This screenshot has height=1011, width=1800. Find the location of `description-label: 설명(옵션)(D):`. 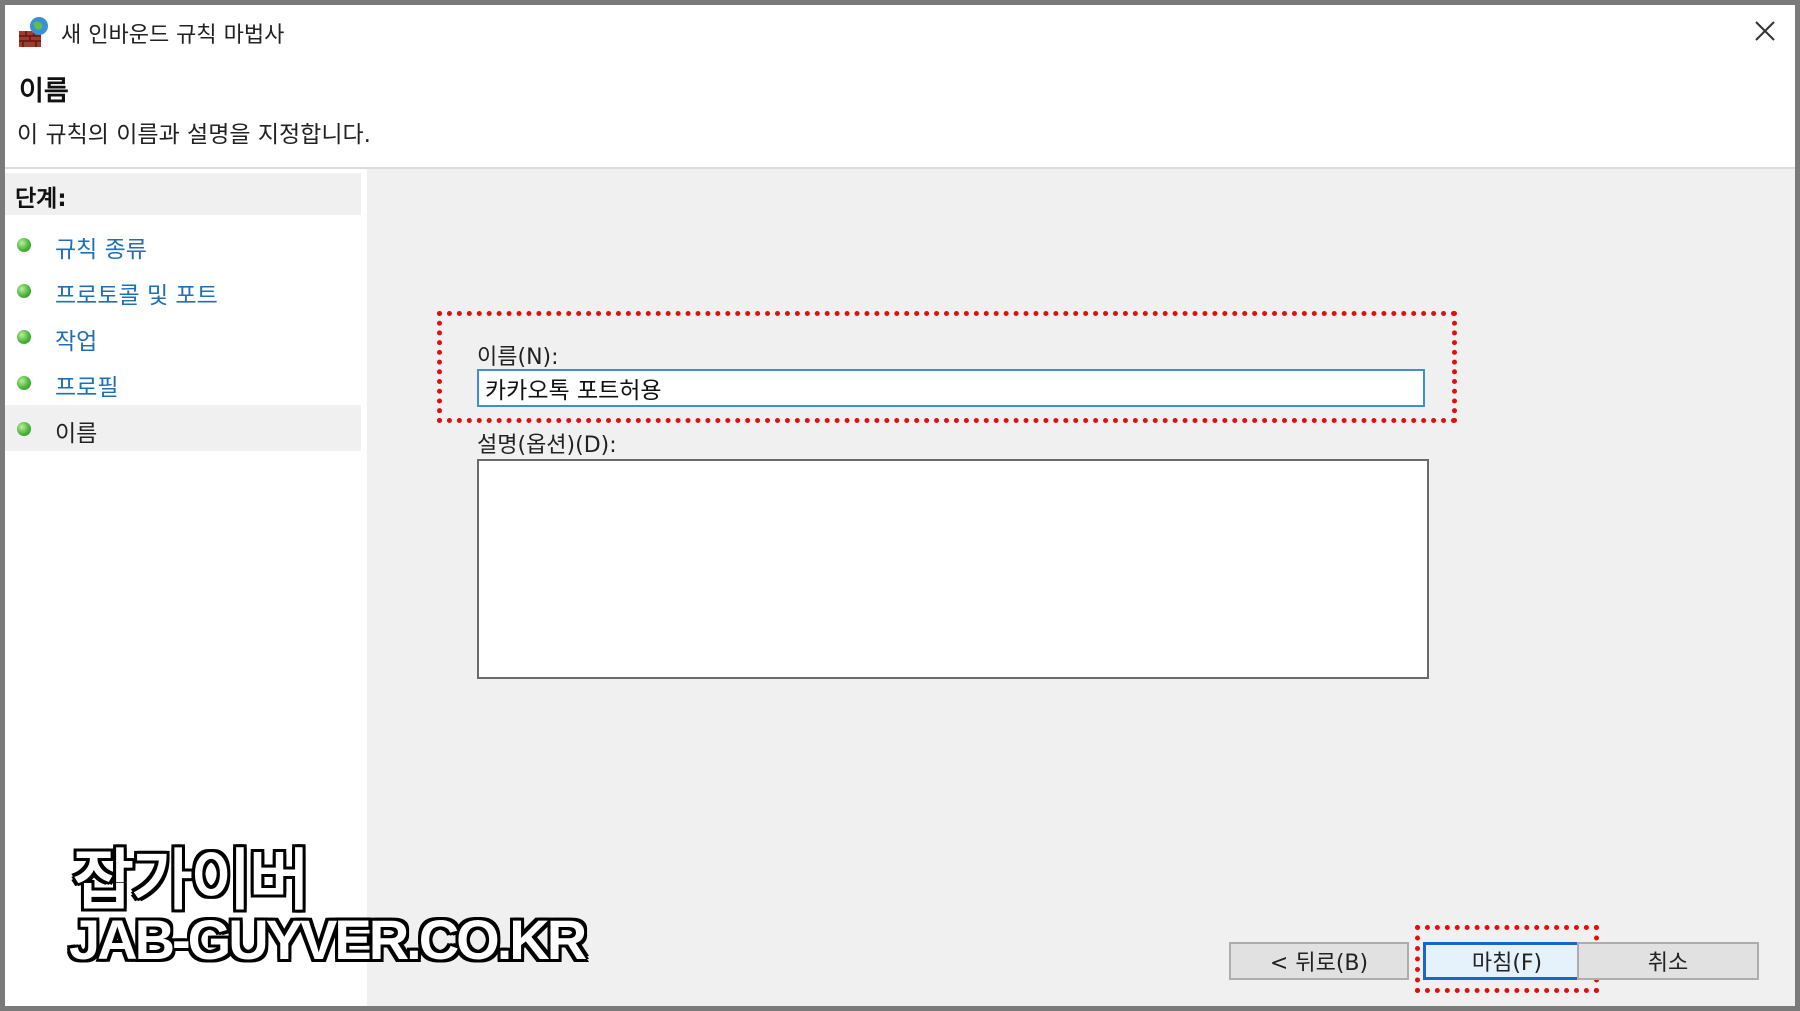

description-label: 설명(옵션)(D): is located at coordinates (547, 445).